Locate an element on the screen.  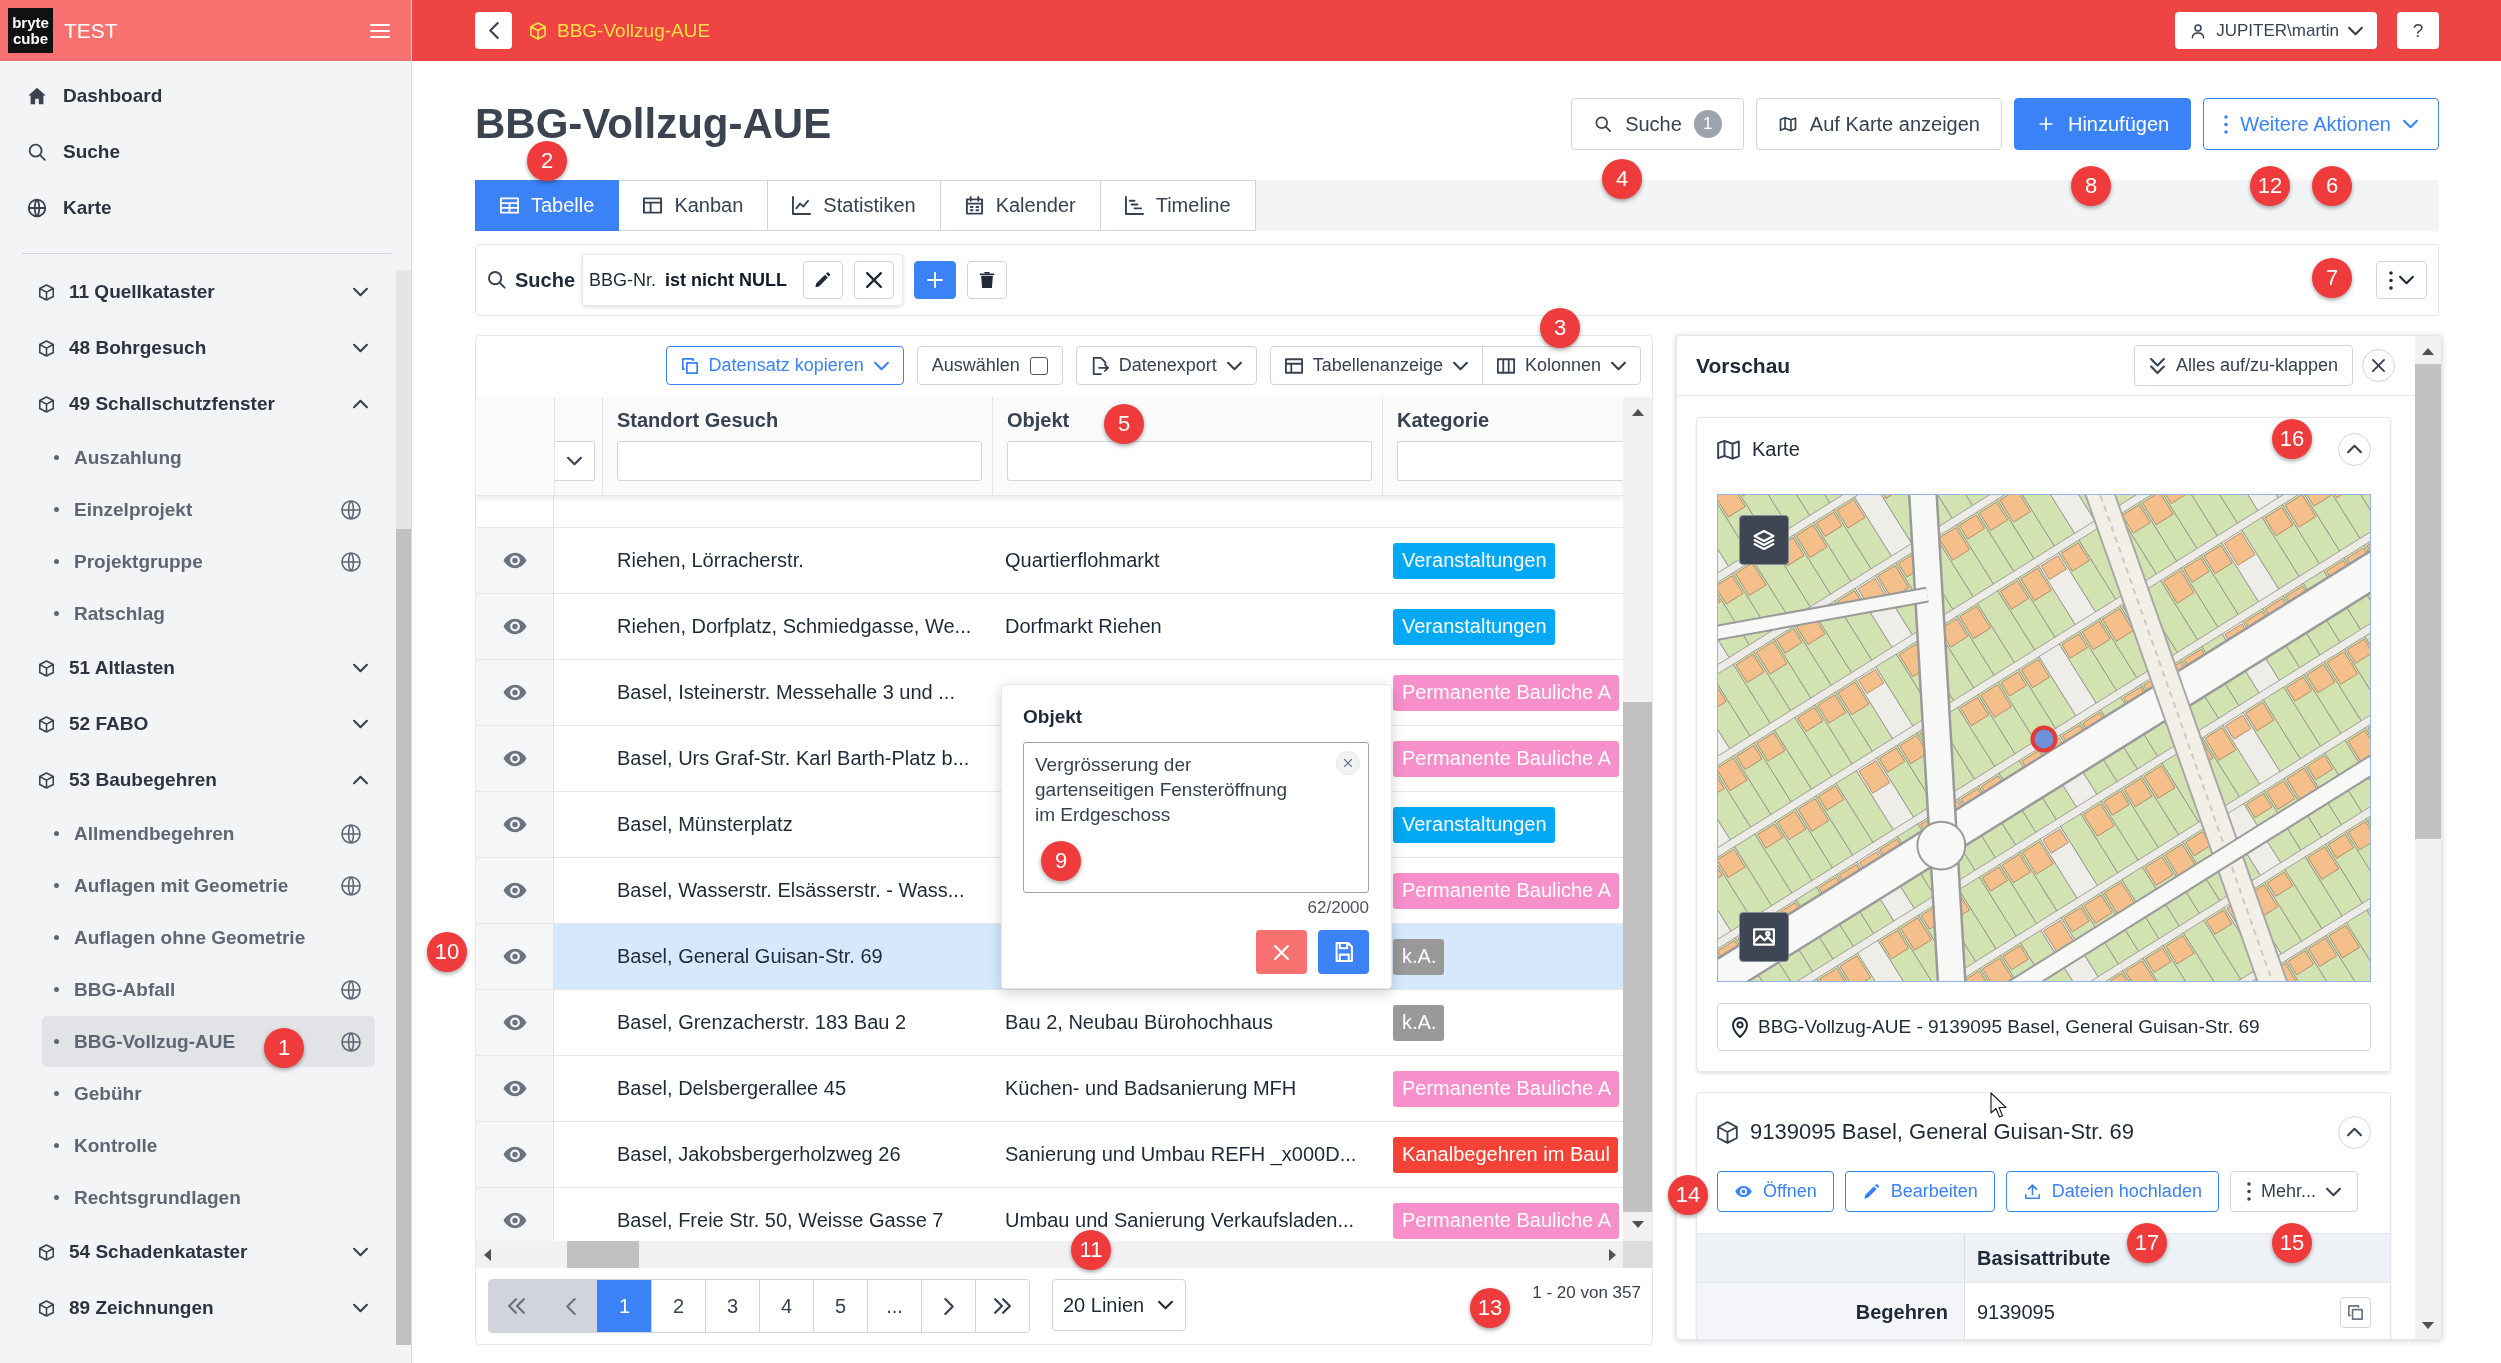
menu-group: 51 Altlasten is located at coordinates (198, 668).